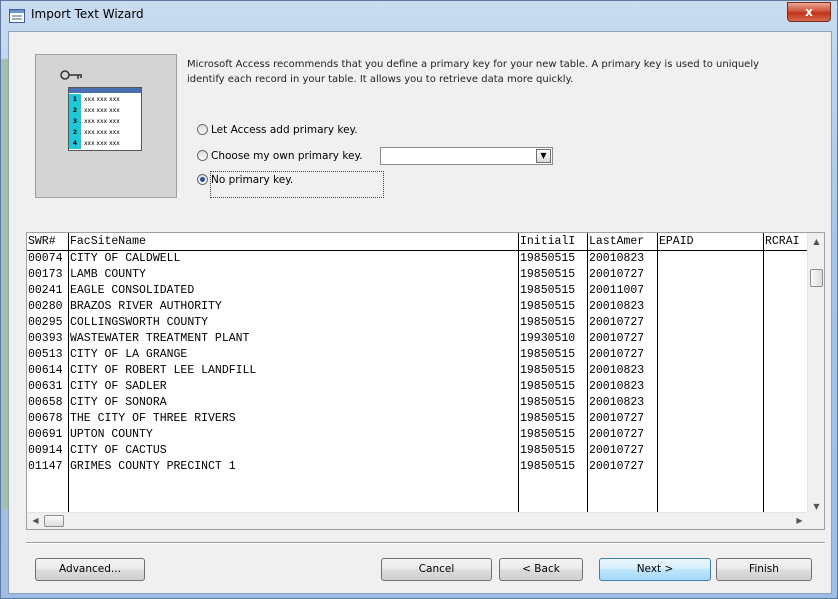 The height and width of the screenshot is (599, 838). I want to click on cancel-button: Cancel, so click(436, 569).